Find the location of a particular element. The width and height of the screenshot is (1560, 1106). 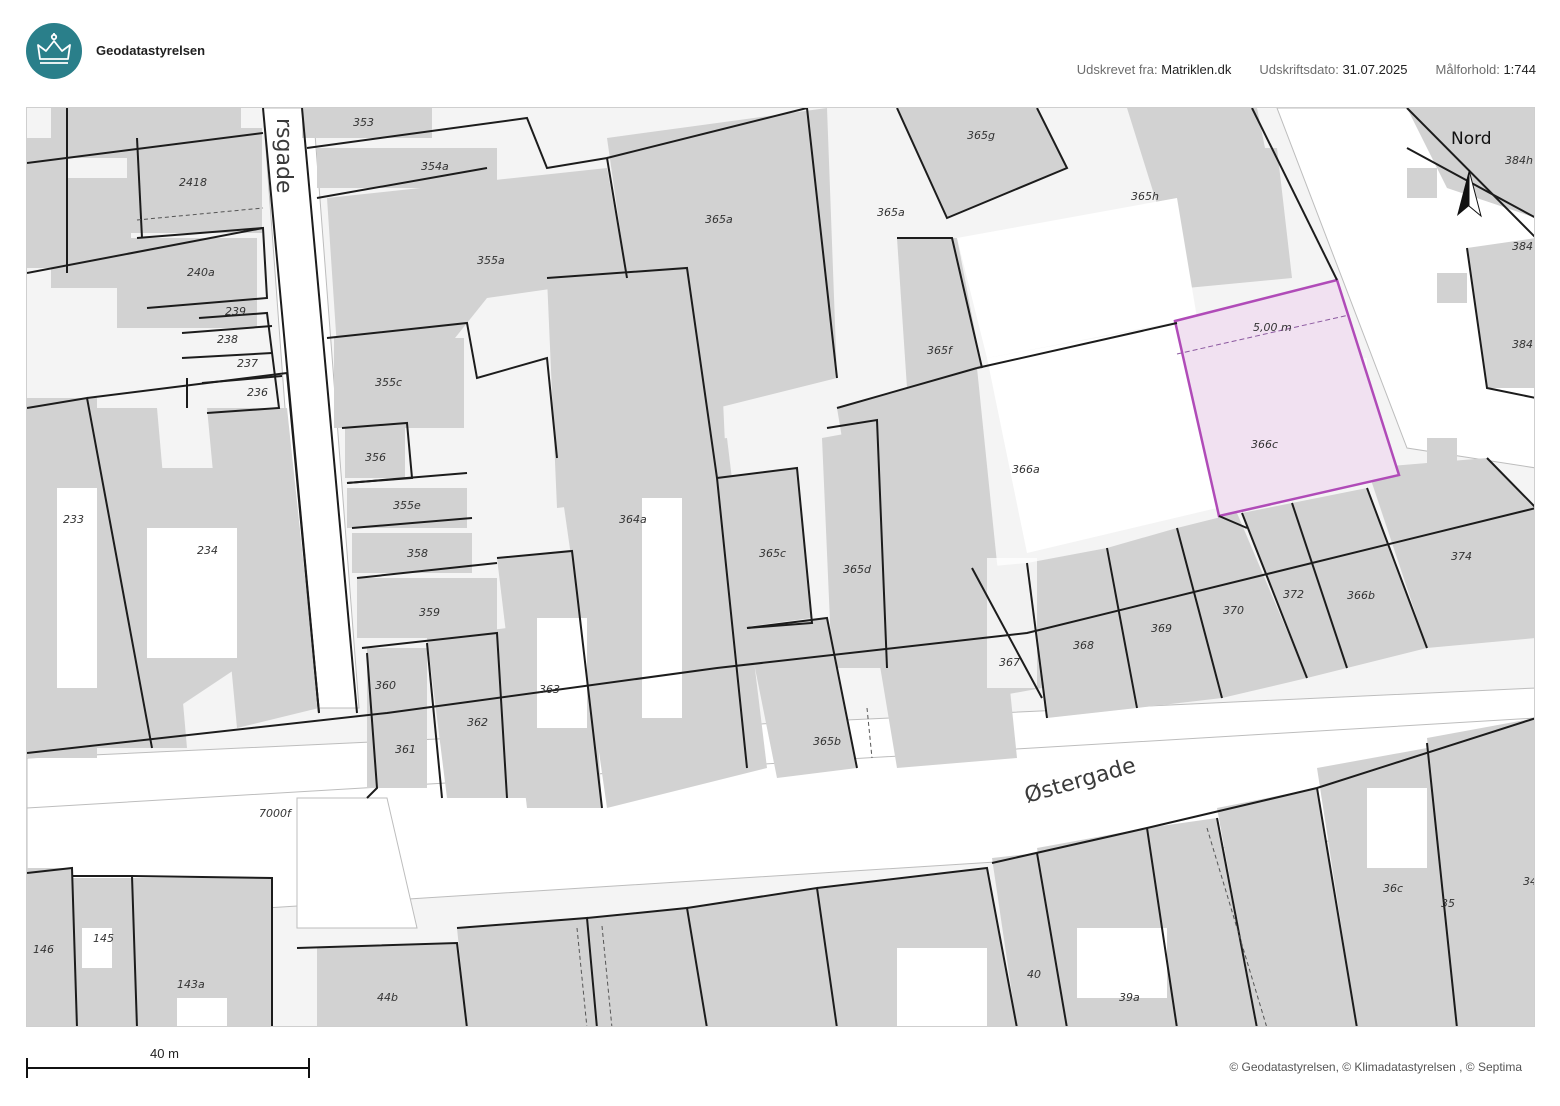

parcel-label: 239 is located at coordinates (235, 311).